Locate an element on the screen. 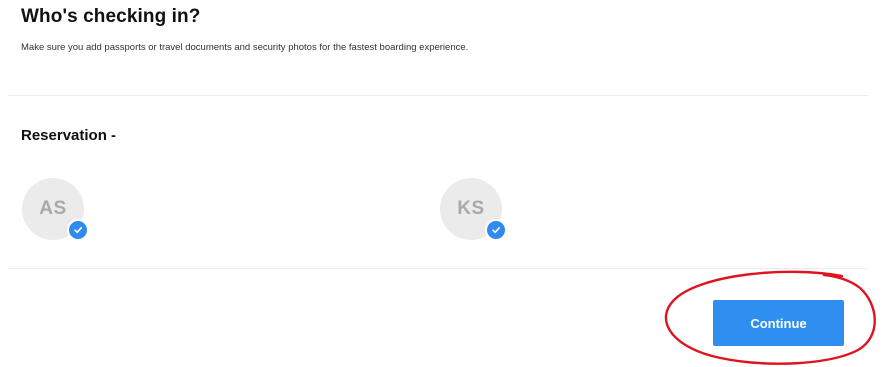 This screenshot has height=367, width=881. passenger-card-ks: KS is located at coordinates (473, 209).